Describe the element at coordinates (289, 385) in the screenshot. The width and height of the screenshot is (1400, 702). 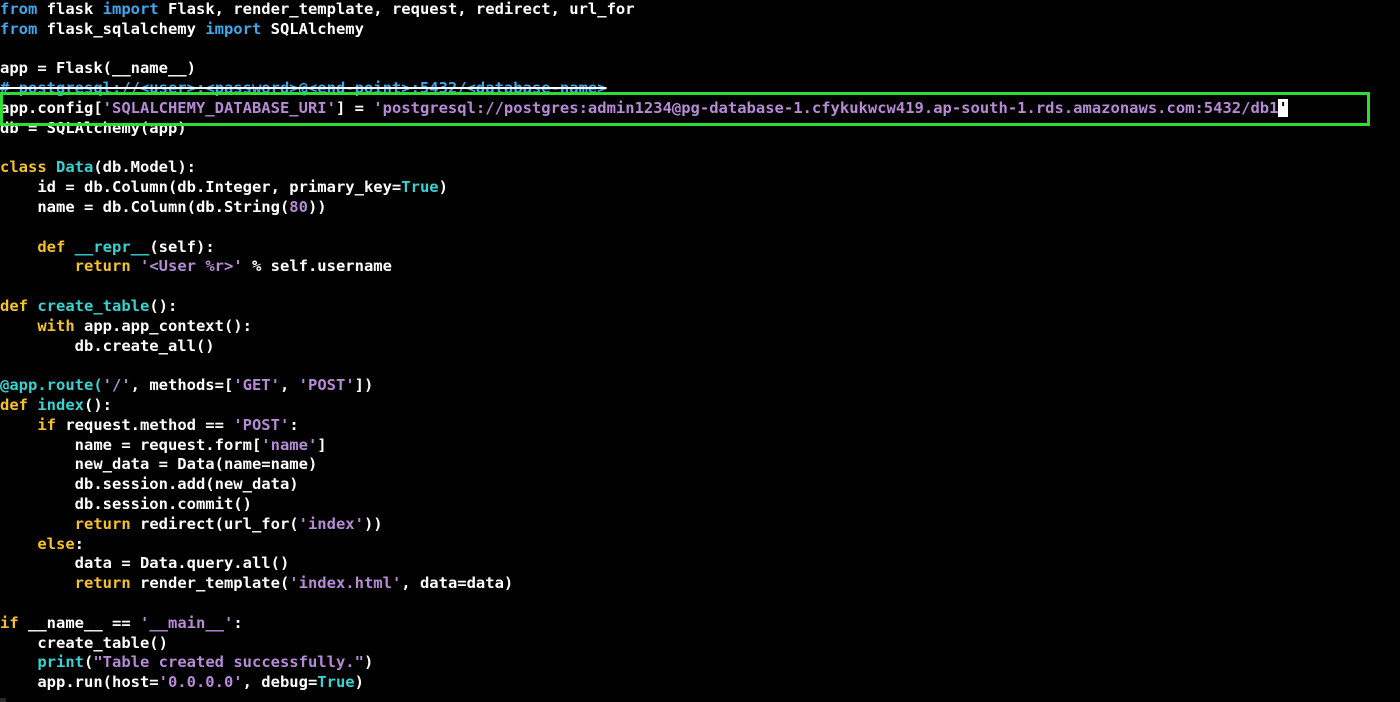
I see `code-token: ,` at that location.